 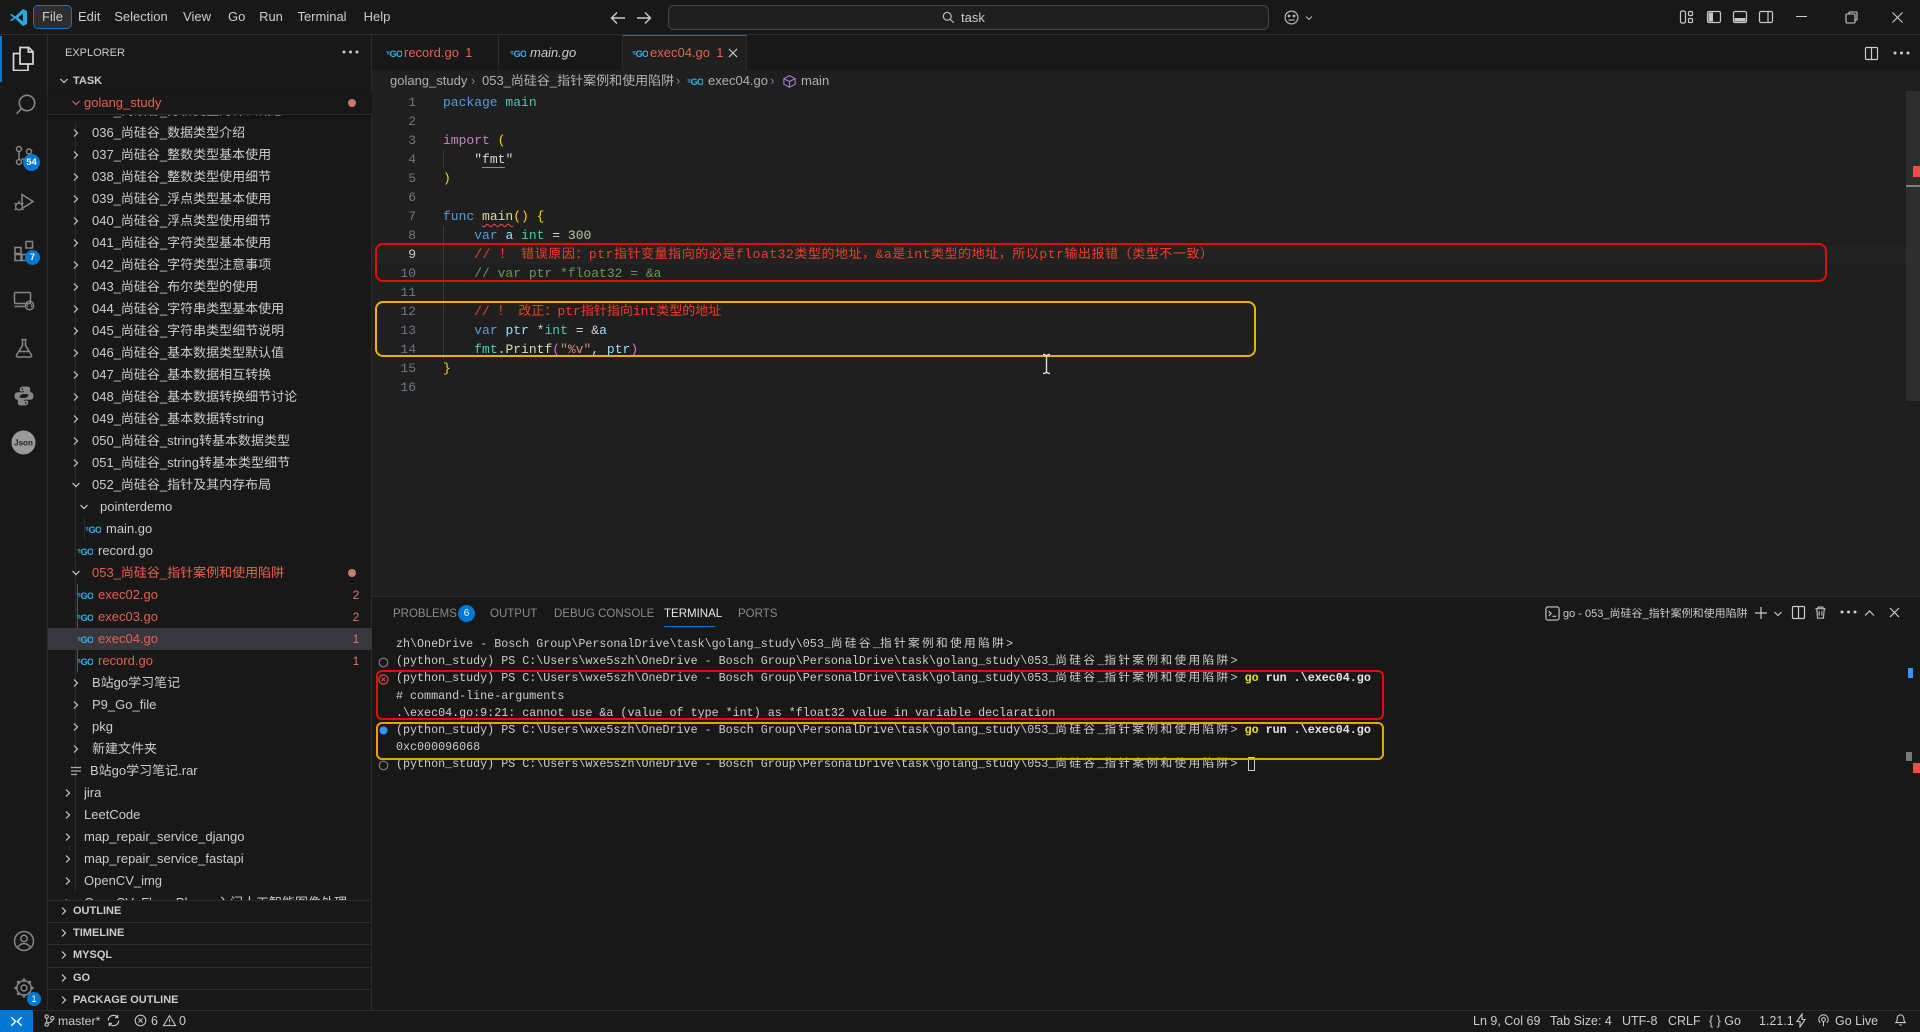 What do you see at coordinates (23, 443) in the screenshot?
I see `svg-text: Json` at bounding box center [23, 443].